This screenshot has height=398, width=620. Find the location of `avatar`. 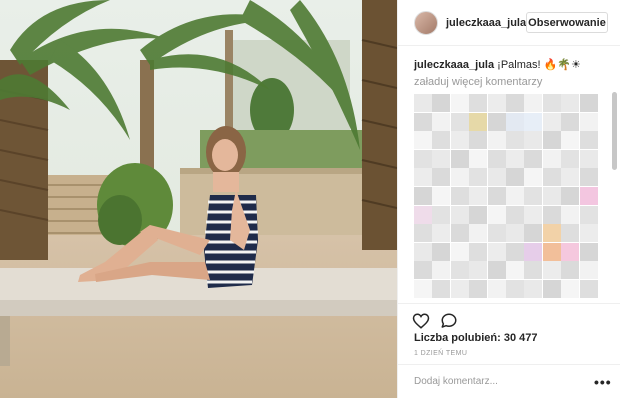

avatar is located at coordinates (426, 23).